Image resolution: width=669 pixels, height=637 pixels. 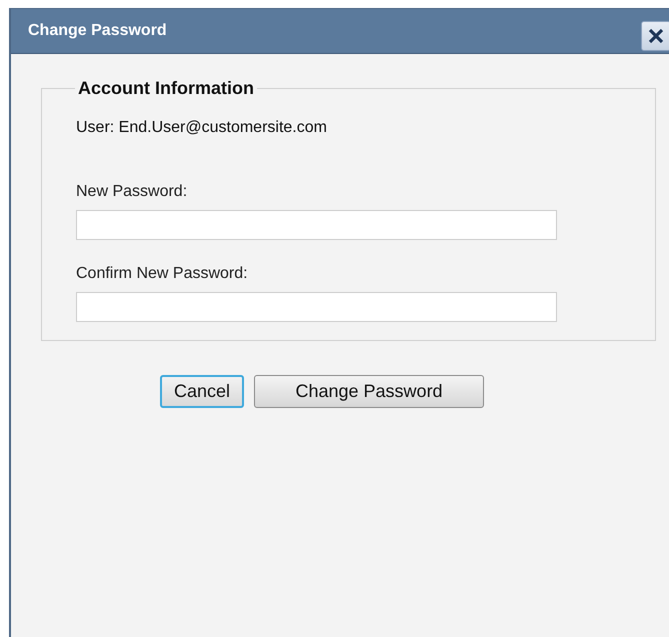 I want to click on close-button, so click(x=655, y=36).